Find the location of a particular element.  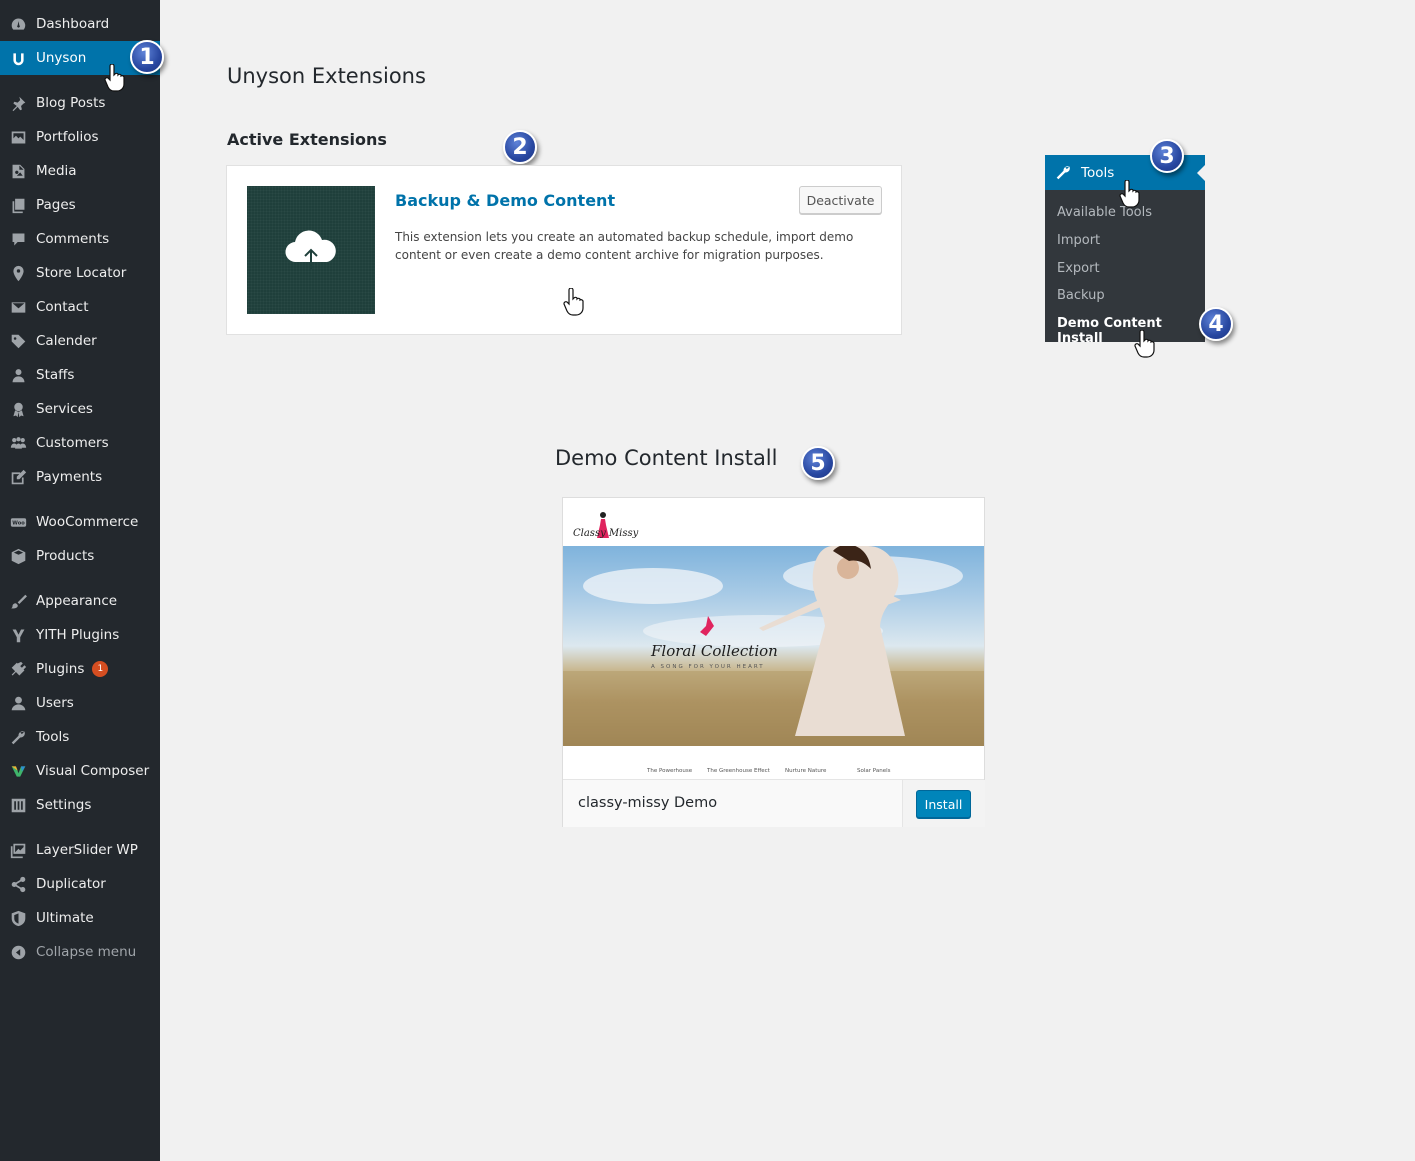

page-title: Unyson Extensions is located at coordinates (326, 76).